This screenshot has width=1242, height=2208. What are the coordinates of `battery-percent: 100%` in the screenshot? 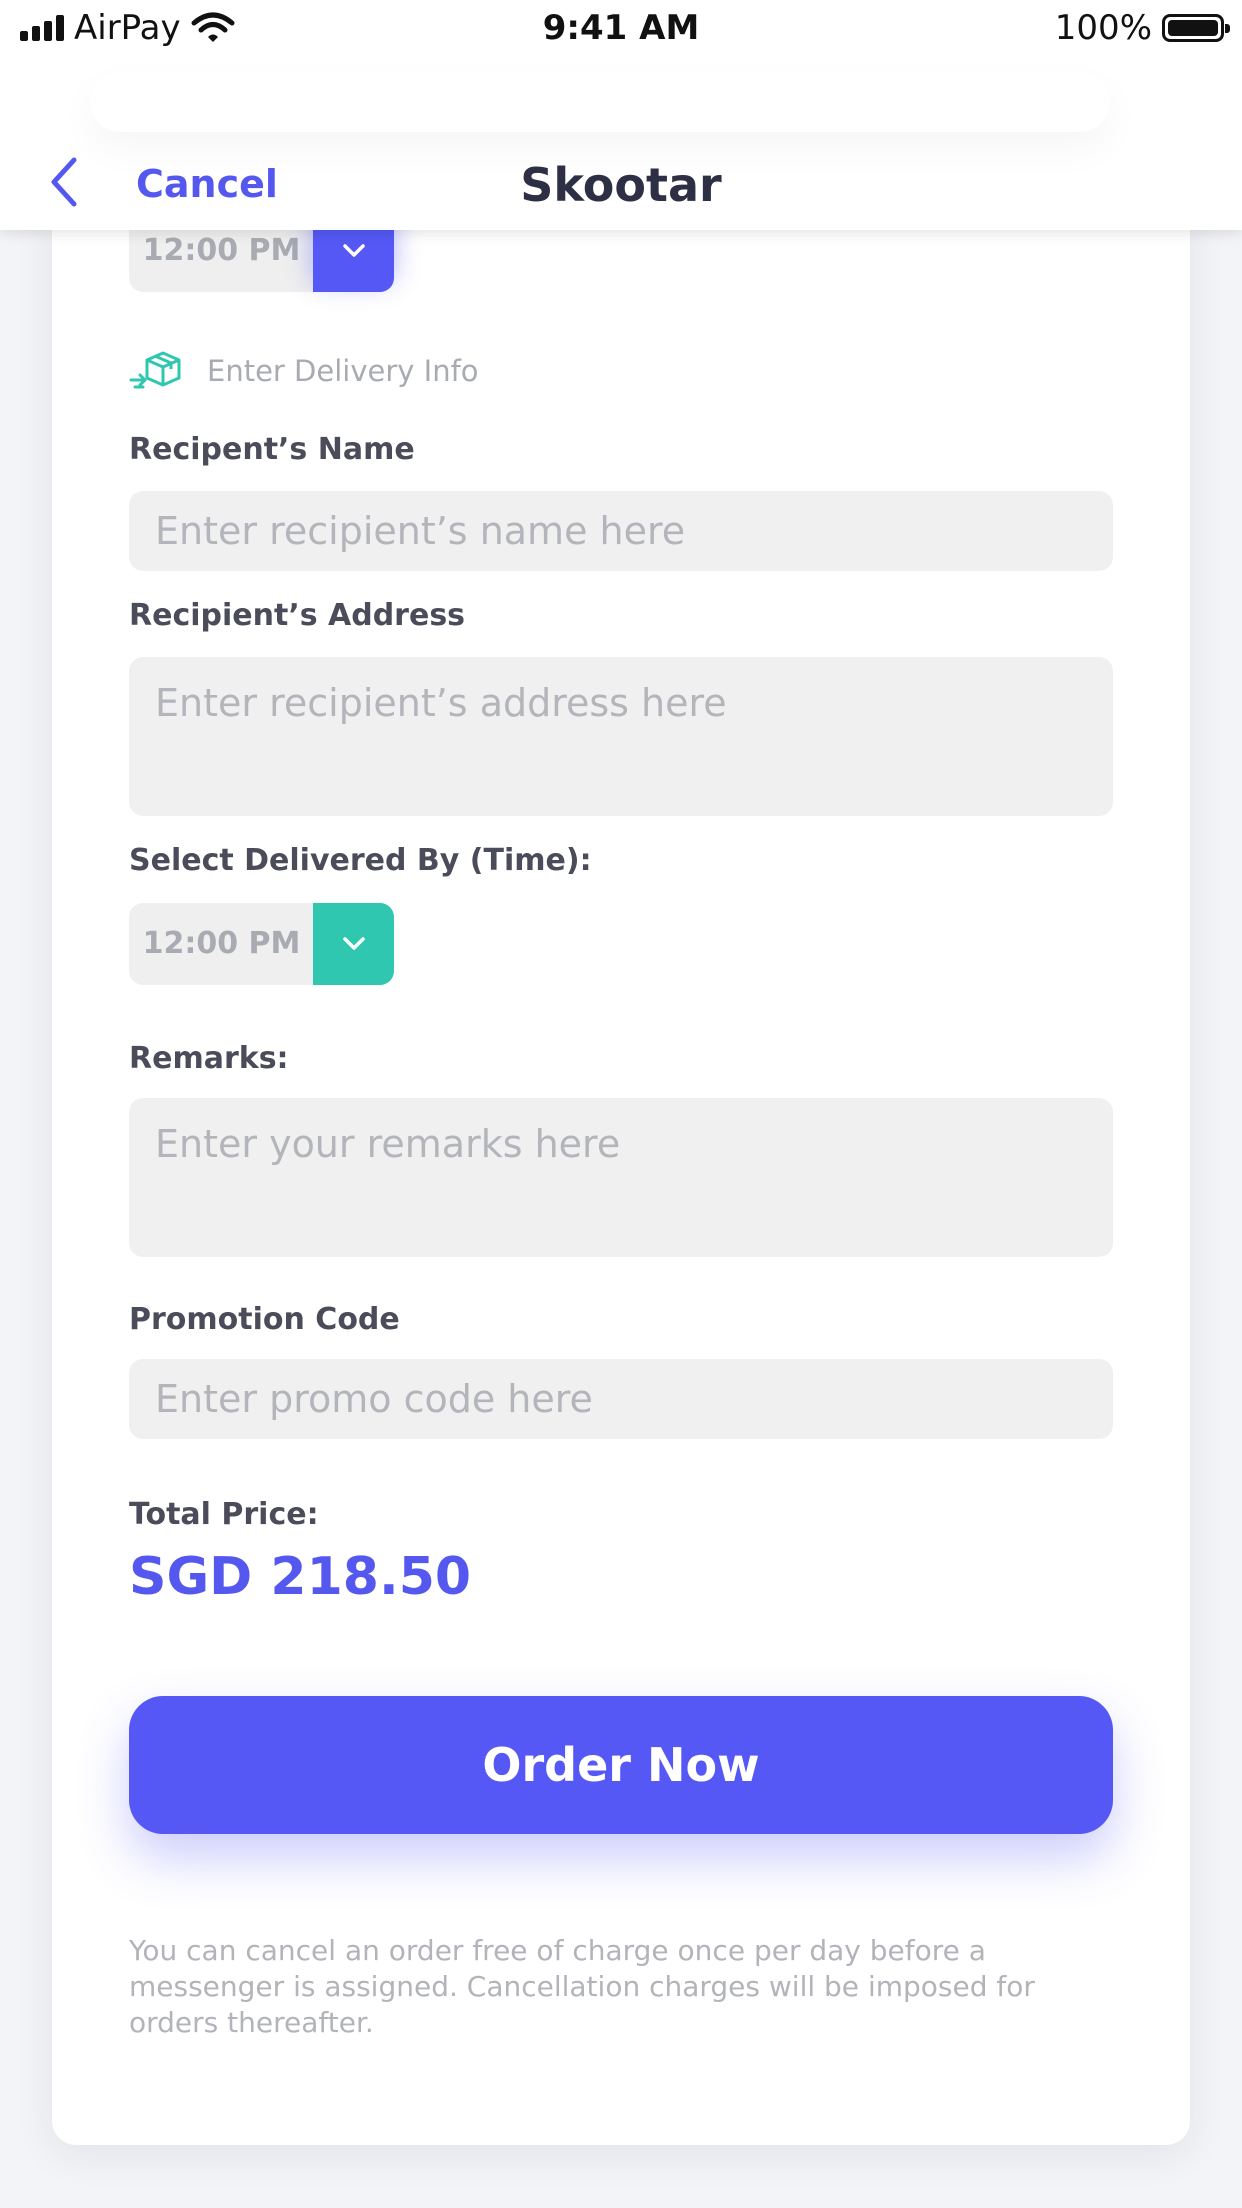 It's located at (1103, 28).